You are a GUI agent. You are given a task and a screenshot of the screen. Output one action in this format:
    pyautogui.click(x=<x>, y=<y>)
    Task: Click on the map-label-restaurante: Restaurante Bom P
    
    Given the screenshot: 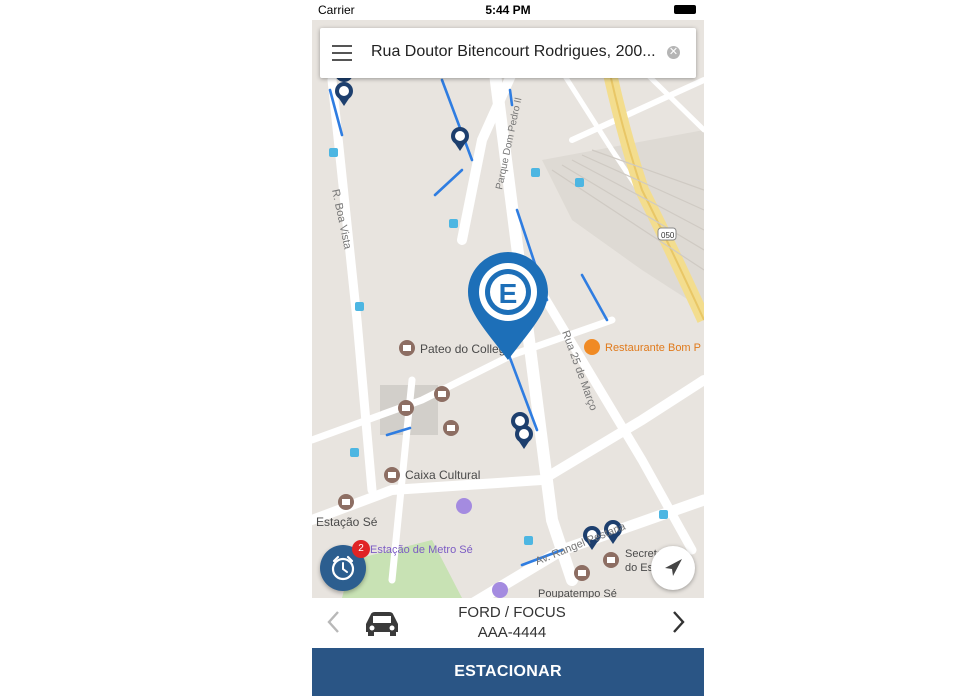 What is the action you would take?
    pyautogui.click(x=653, y=348)
    